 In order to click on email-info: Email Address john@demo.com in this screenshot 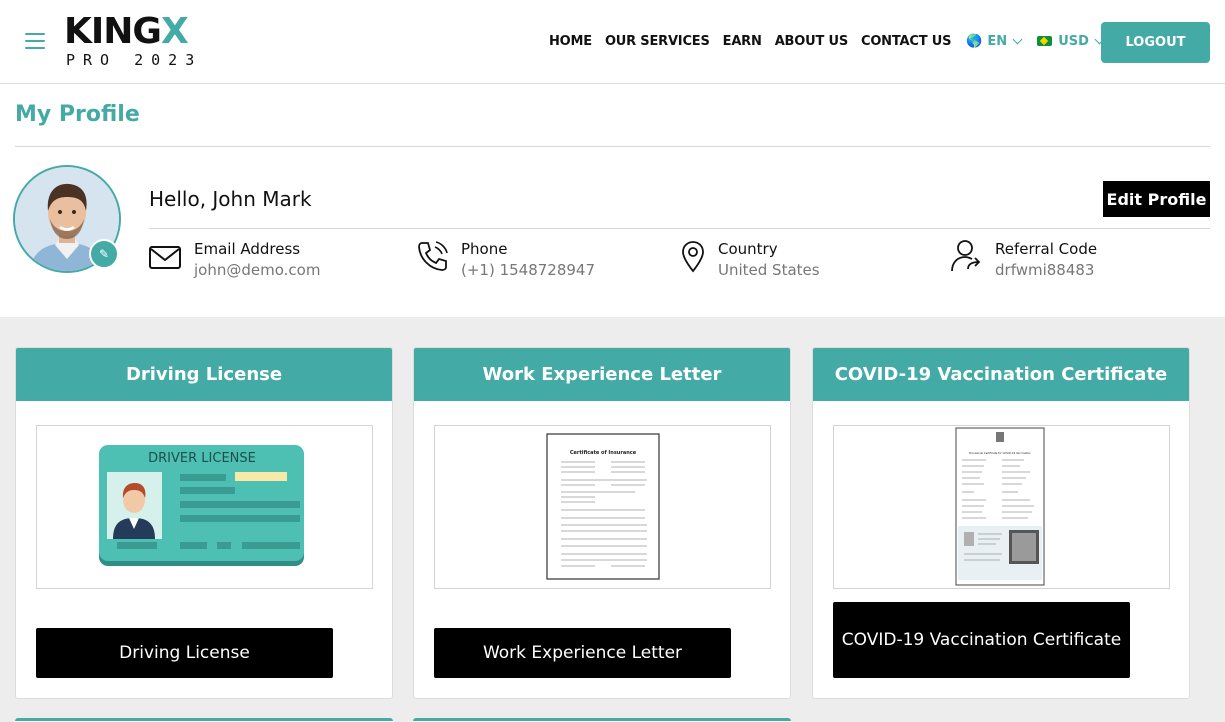, I will do `click(264, 262)`.